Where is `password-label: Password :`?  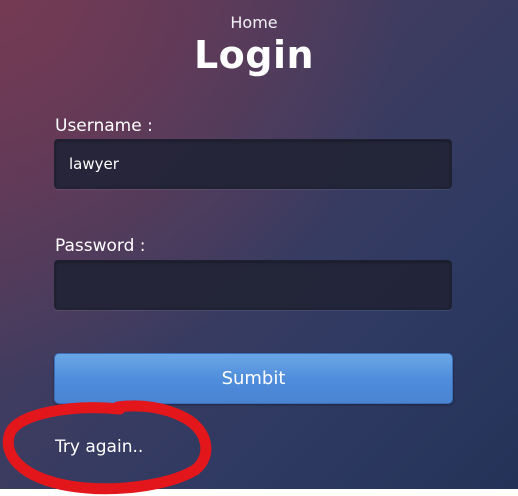 password-label: Password : is located at coordinates (100, 246).